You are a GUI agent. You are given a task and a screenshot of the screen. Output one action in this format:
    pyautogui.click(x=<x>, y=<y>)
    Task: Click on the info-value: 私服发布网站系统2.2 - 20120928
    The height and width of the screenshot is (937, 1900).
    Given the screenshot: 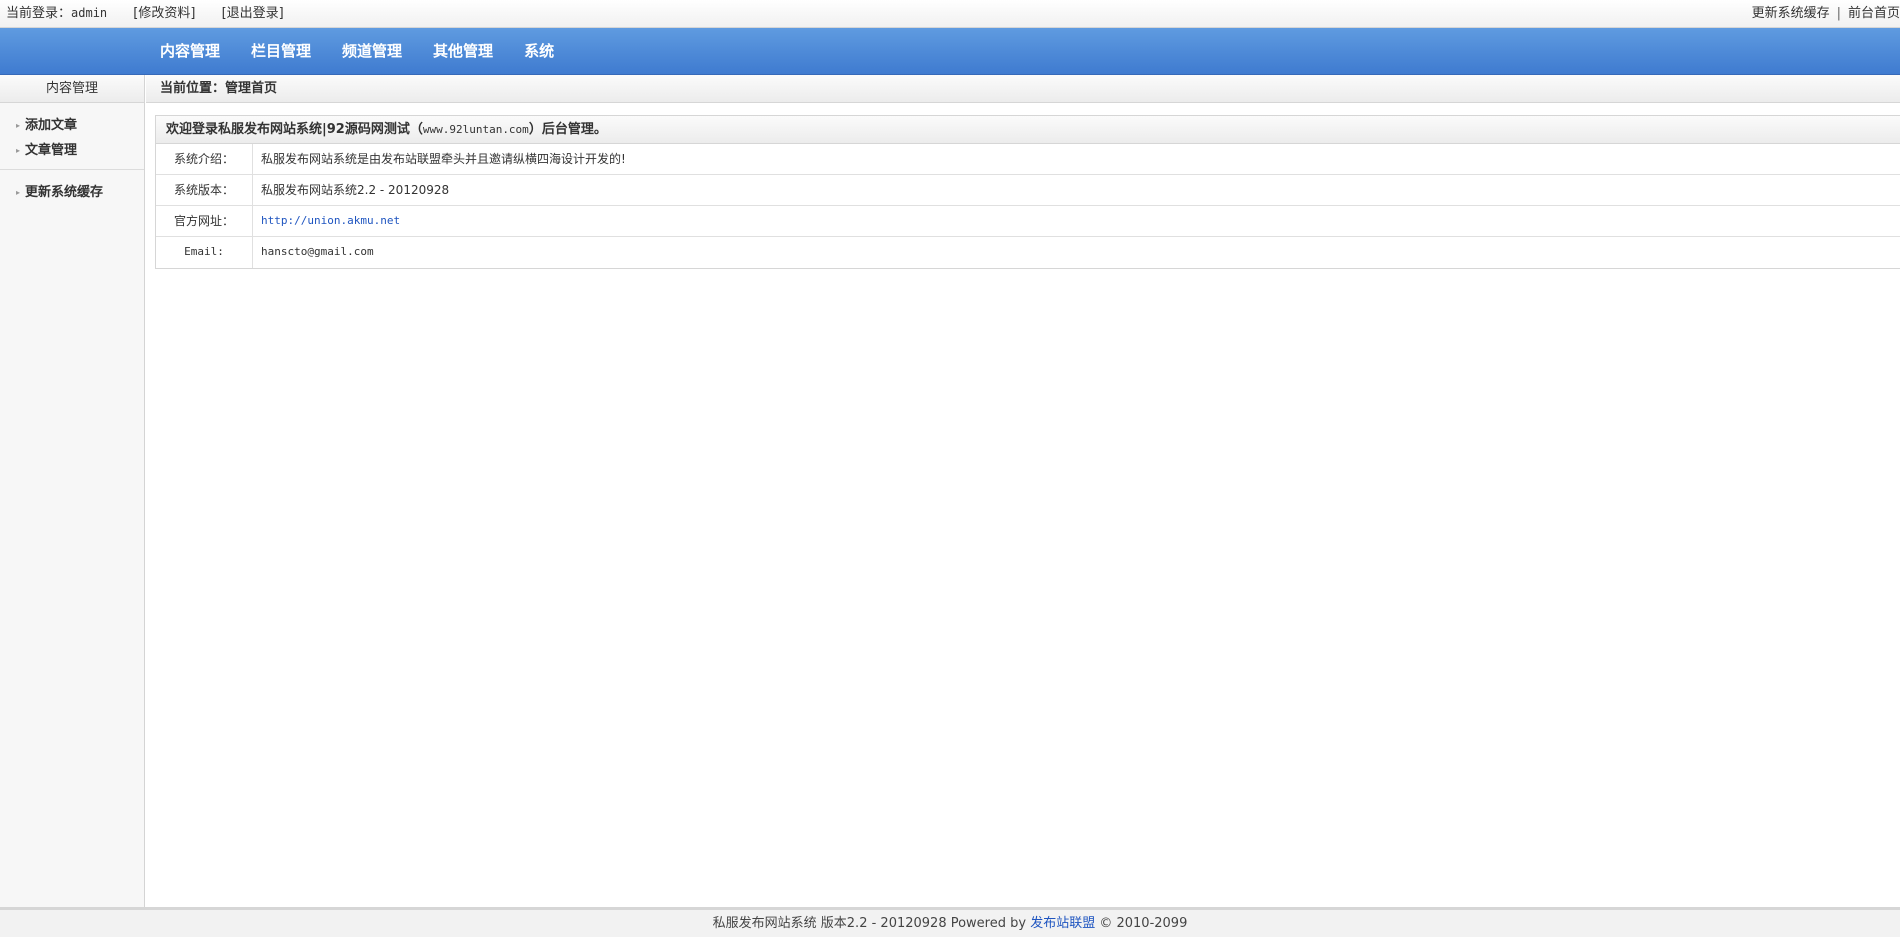 What is the action you would take?
    pyautogui.click(x=355, y=190)
    